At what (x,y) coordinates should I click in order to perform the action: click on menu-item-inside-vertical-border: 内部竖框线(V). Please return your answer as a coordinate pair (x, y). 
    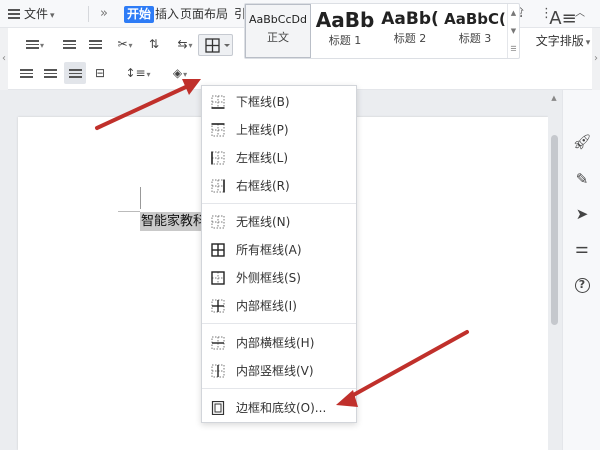
    Looking at the image, I should click on (279, 371).